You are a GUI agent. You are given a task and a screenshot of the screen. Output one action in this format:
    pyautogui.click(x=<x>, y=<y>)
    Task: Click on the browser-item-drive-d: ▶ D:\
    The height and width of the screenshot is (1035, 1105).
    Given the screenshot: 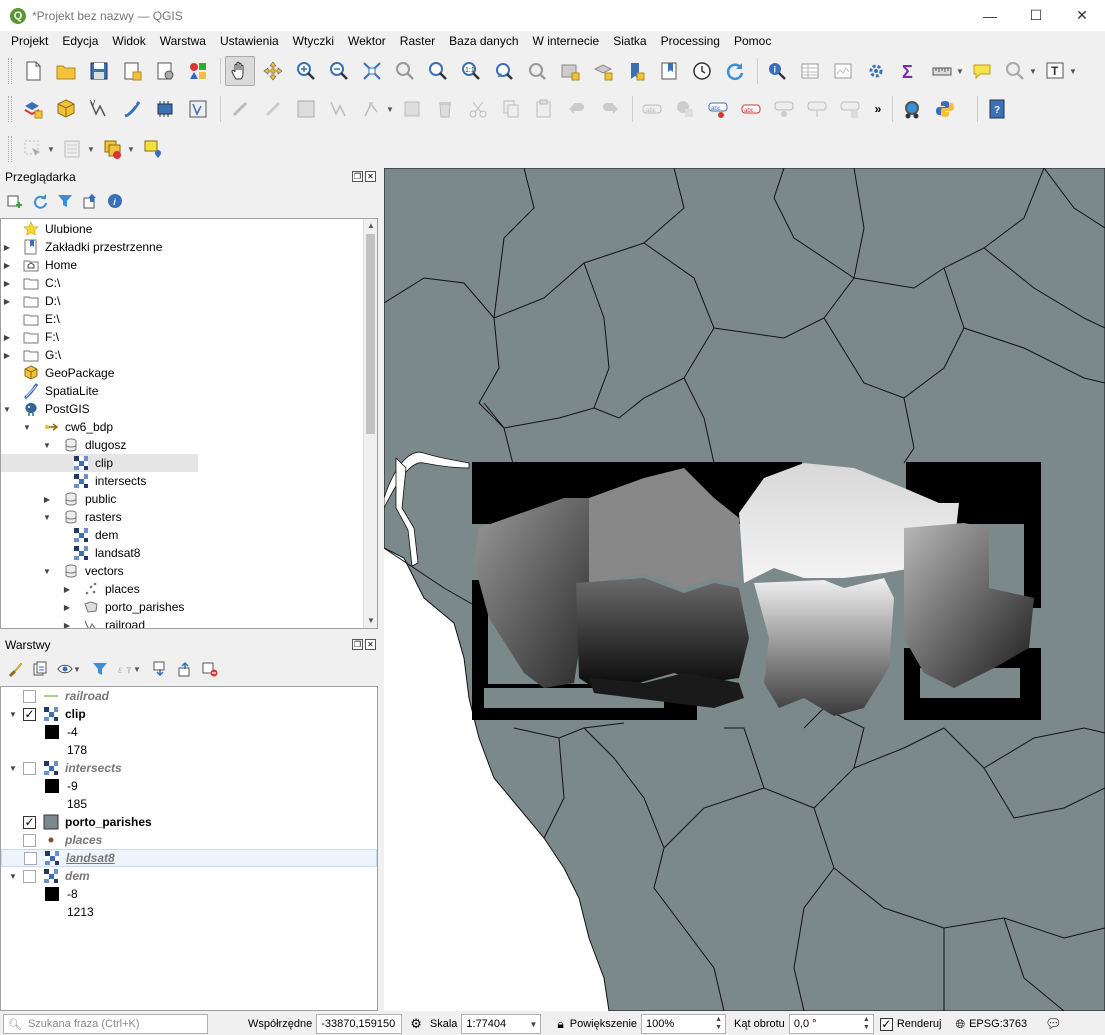 What is the action you would take?
    pyautogui.click(x=189, y=301)
    